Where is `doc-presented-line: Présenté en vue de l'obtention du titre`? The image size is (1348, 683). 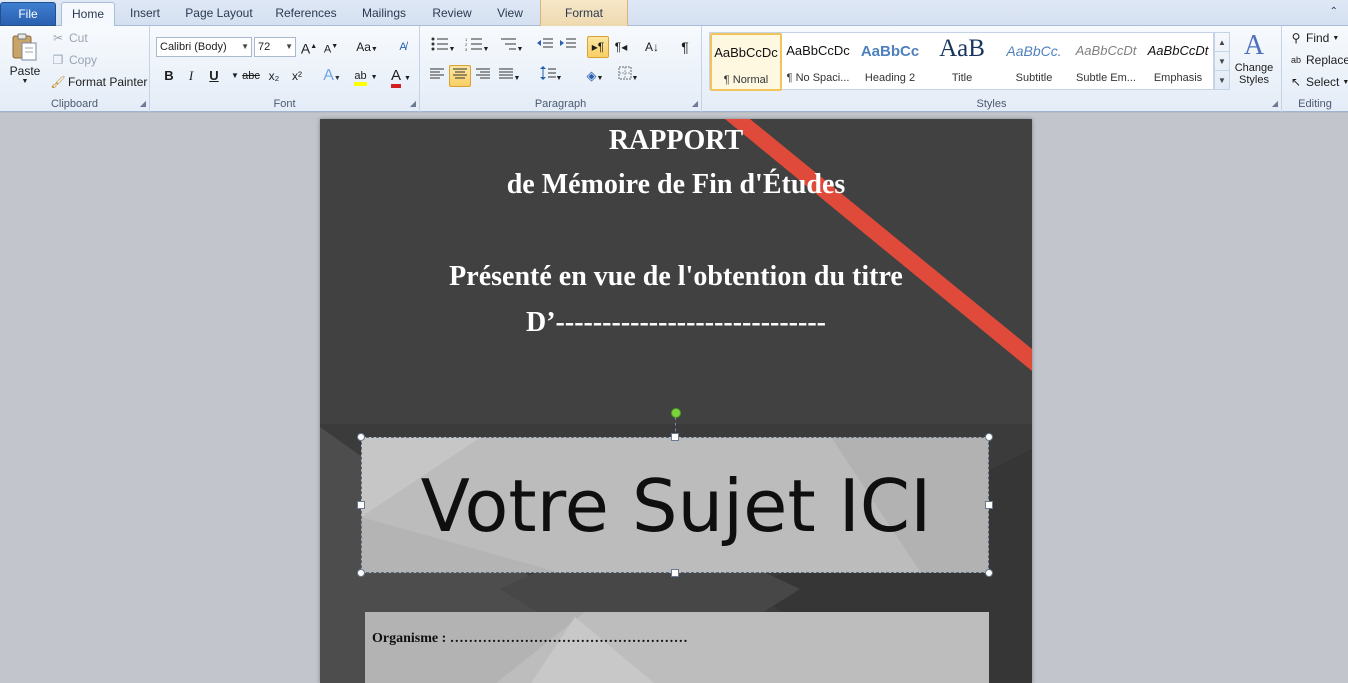 doc-presented-line: Présenté en vue de l'obtention du titre is located at coordinates (676, 277).